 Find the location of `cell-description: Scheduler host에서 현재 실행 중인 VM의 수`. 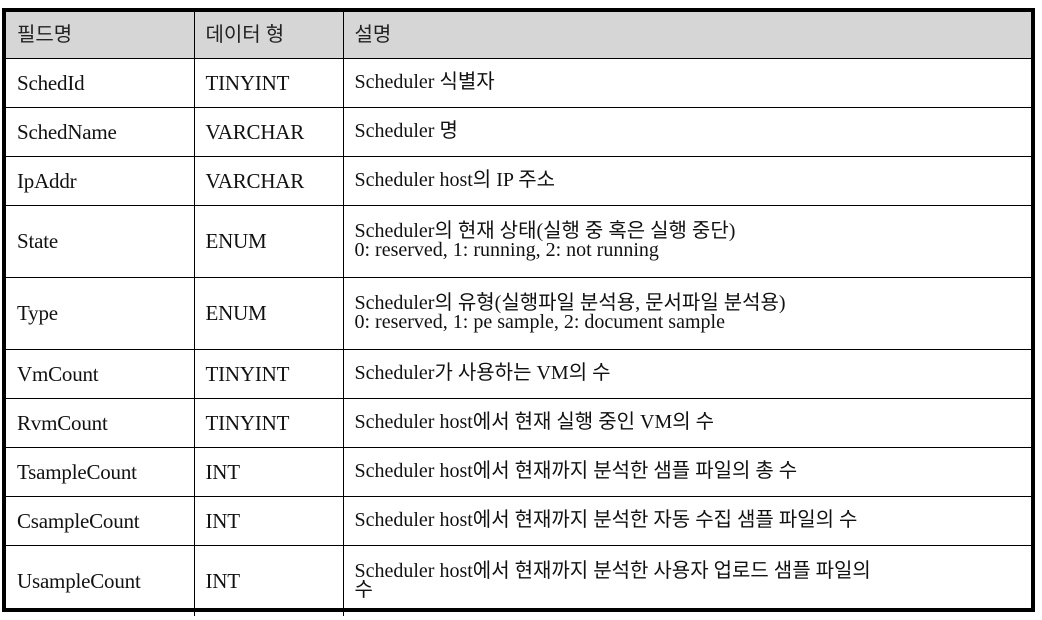

cell-description: Scheduler host에서 현재 실행 중인 VM의 수 is located at coordinates (686, 422).